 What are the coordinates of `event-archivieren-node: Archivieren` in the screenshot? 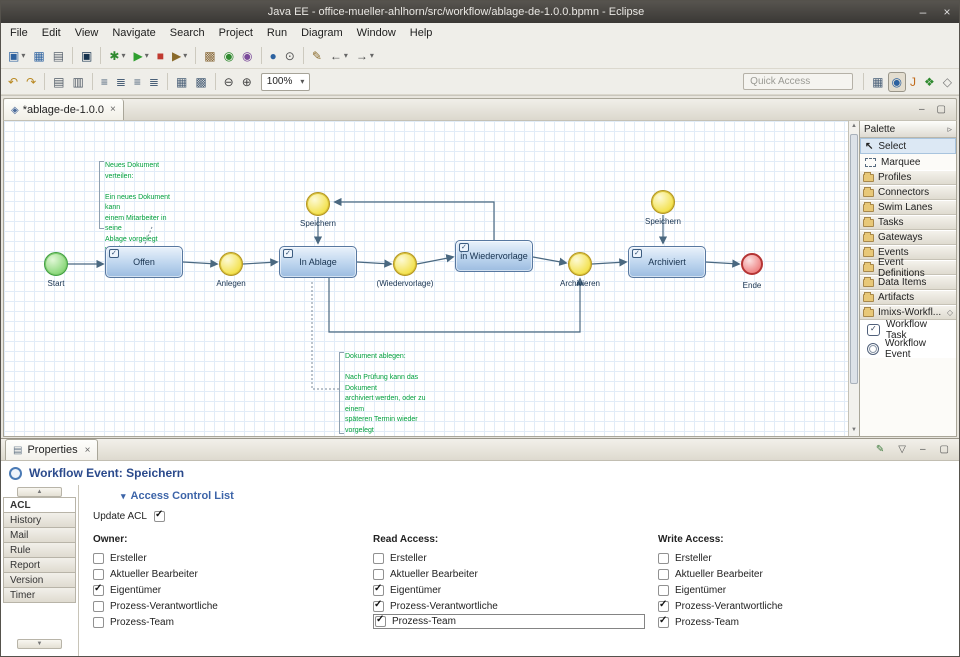 It's located at (580, 270).